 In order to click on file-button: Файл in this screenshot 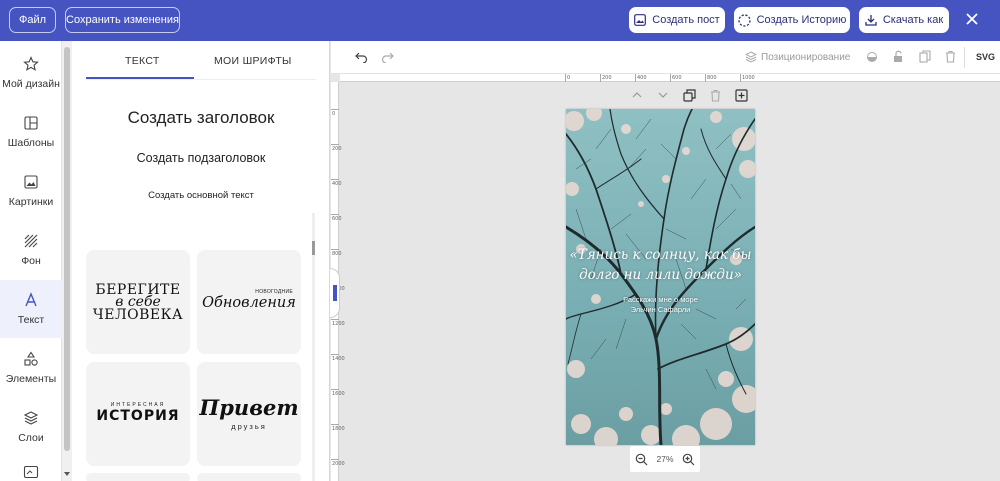, I will do `click(32, 20)`.